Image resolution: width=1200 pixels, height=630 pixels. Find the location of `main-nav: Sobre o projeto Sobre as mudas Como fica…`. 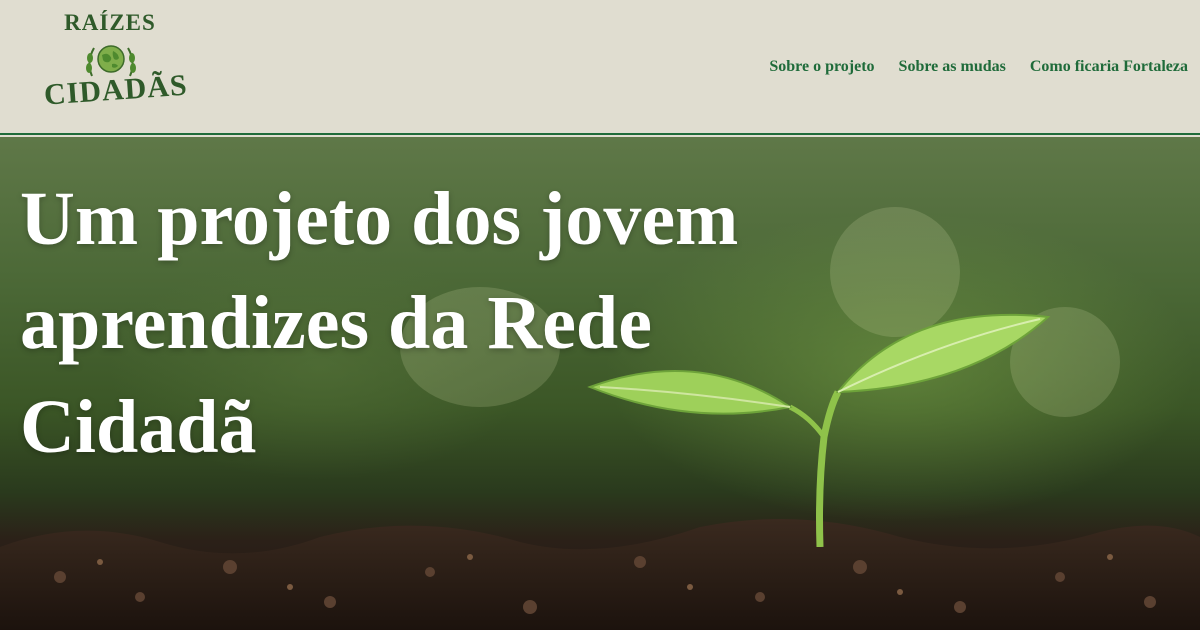

main-nav: Sobre o projeto Sobre as mudas Como fica… is located at coordinates (978, 67).